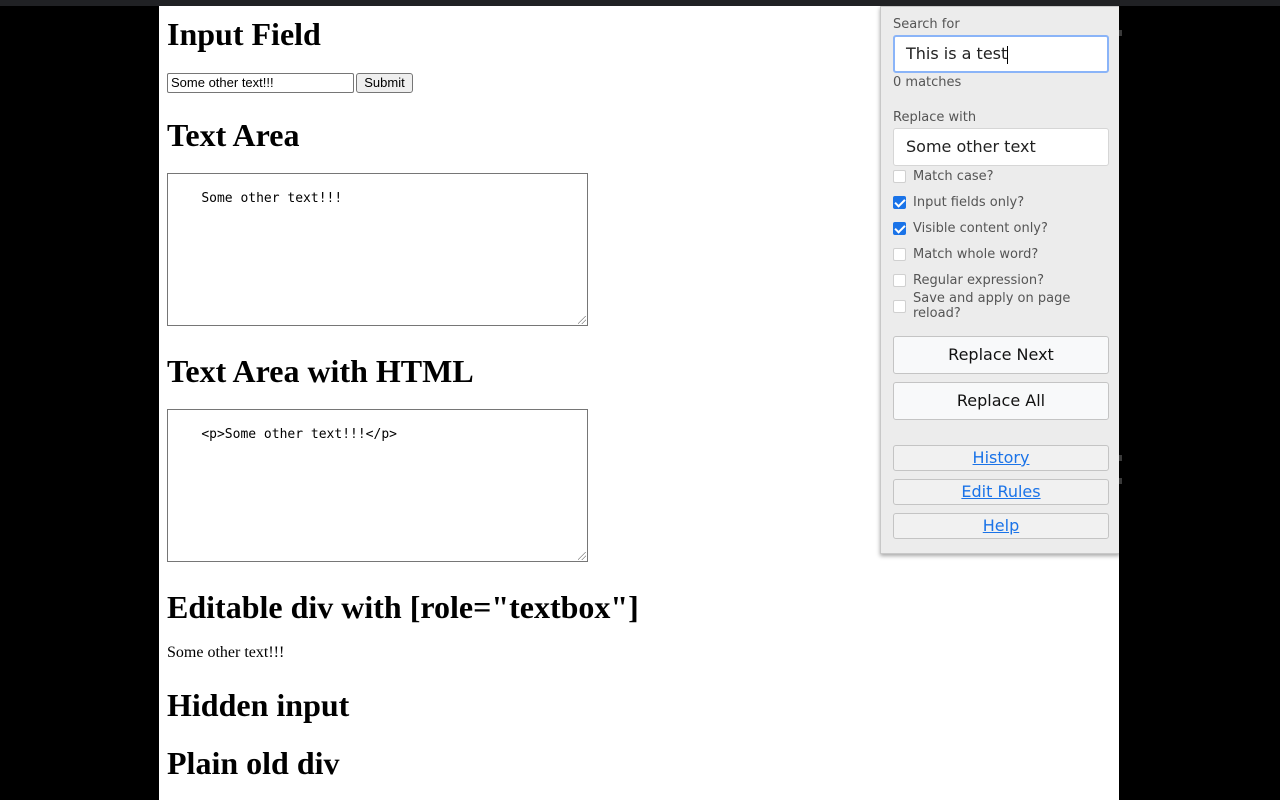  I want to click on option-label: Visible content only?, so click(980, 228).